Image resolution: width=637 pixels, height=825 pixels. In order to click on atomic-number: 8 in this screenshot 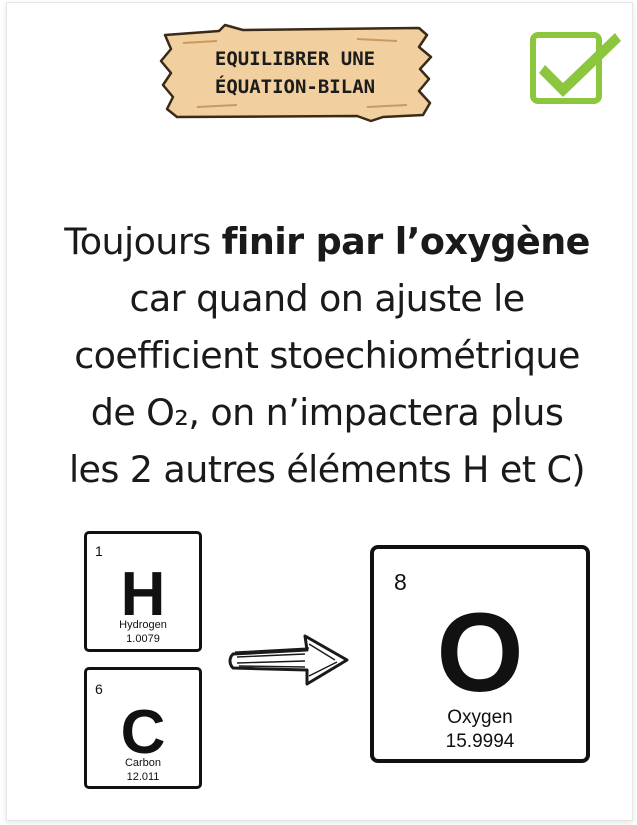, I will do `click(400, 582)`.